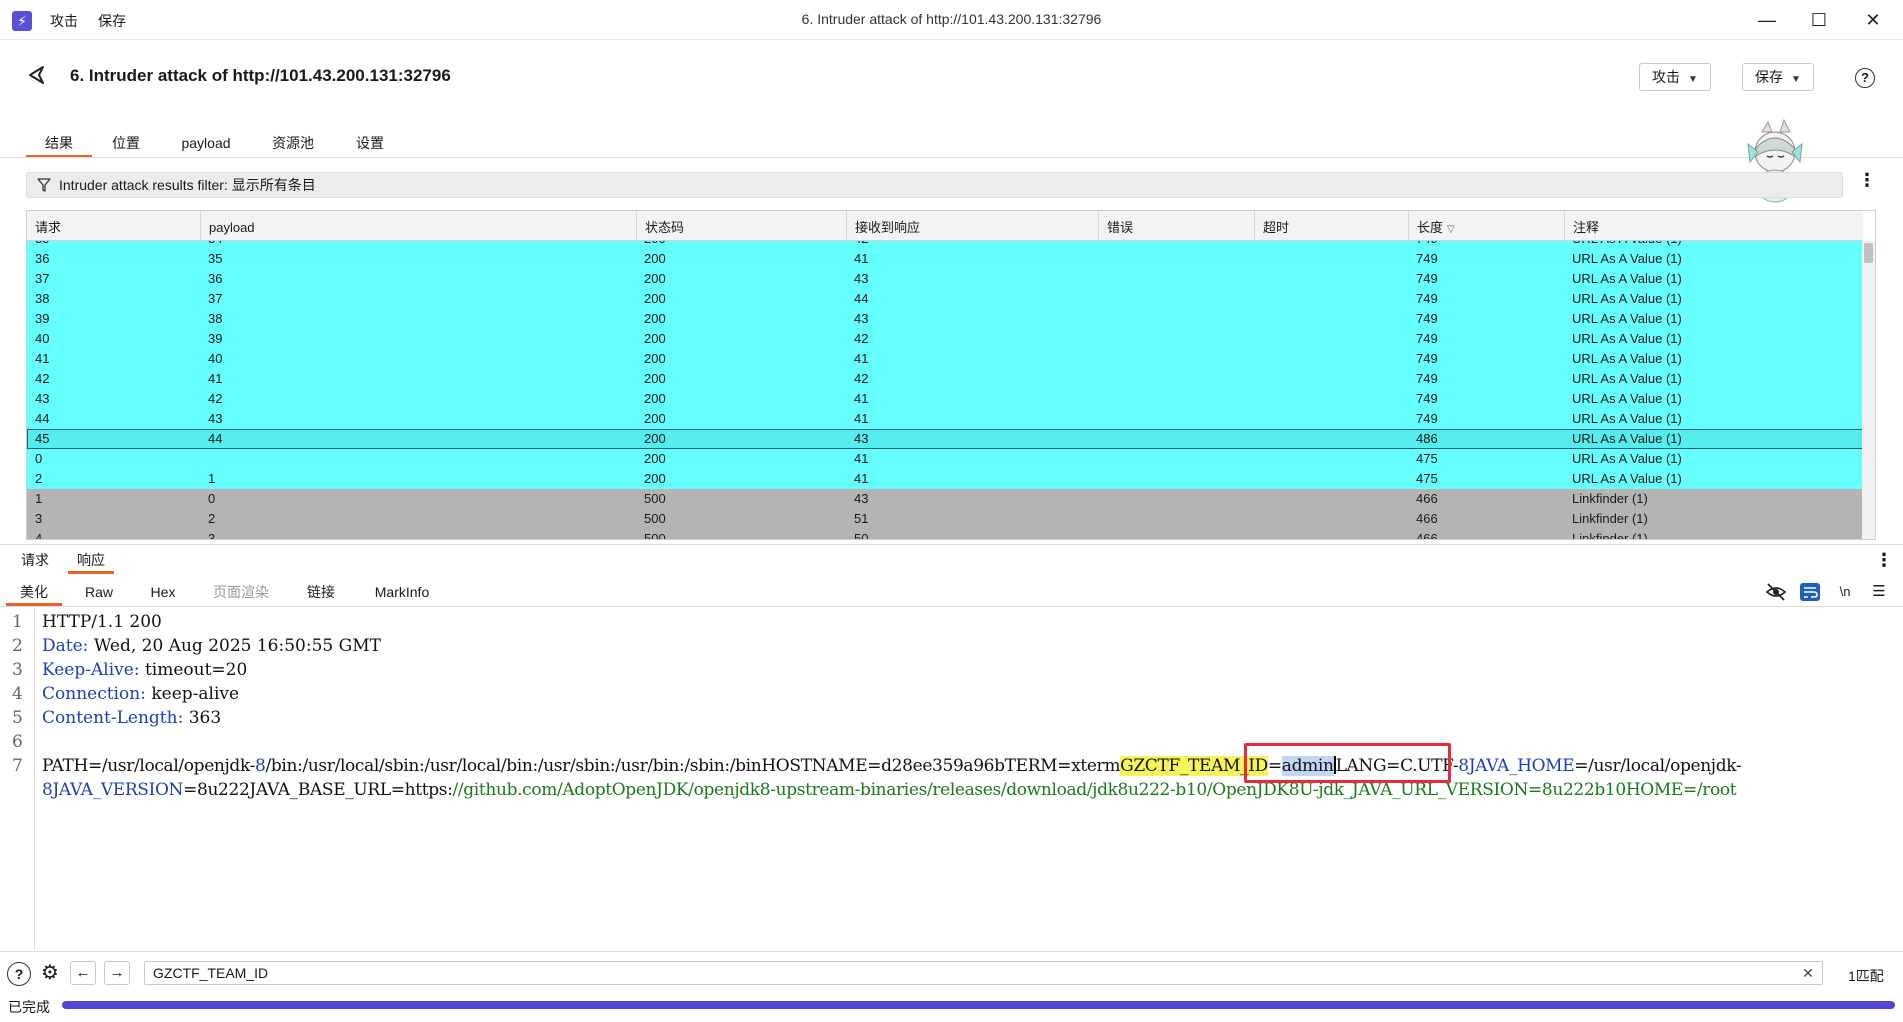 The height and width of the screenshot is (1022, 1903). I want to click on save-dropdown-button: 保存 ▼, so click(1778, 77).